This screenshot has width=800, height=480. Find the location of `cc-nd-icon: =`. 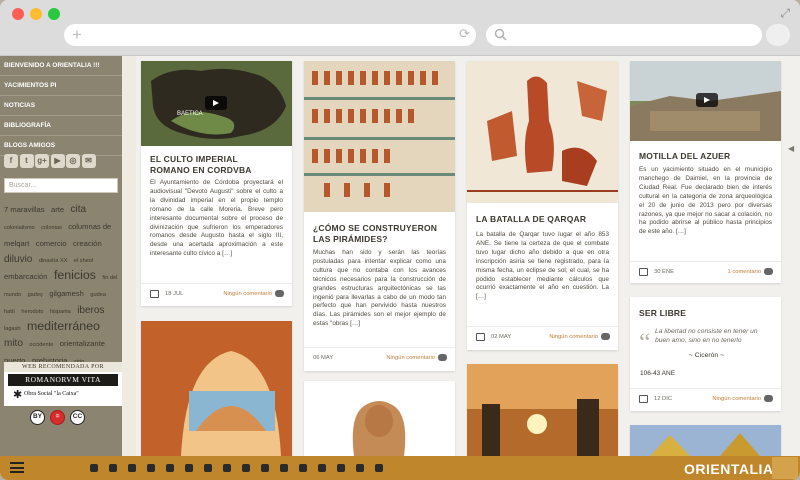

cc-nd-icon: = is located at coordinates (57, 417).